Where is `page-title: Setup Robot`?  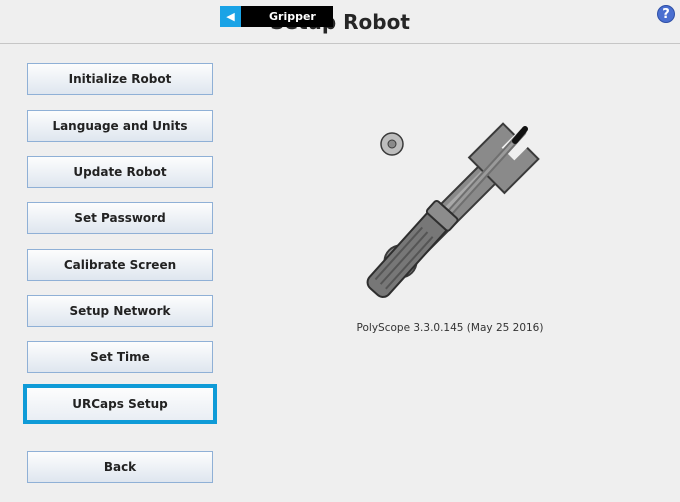 page-title: Setup Robot is located at coordinates (340, 22).